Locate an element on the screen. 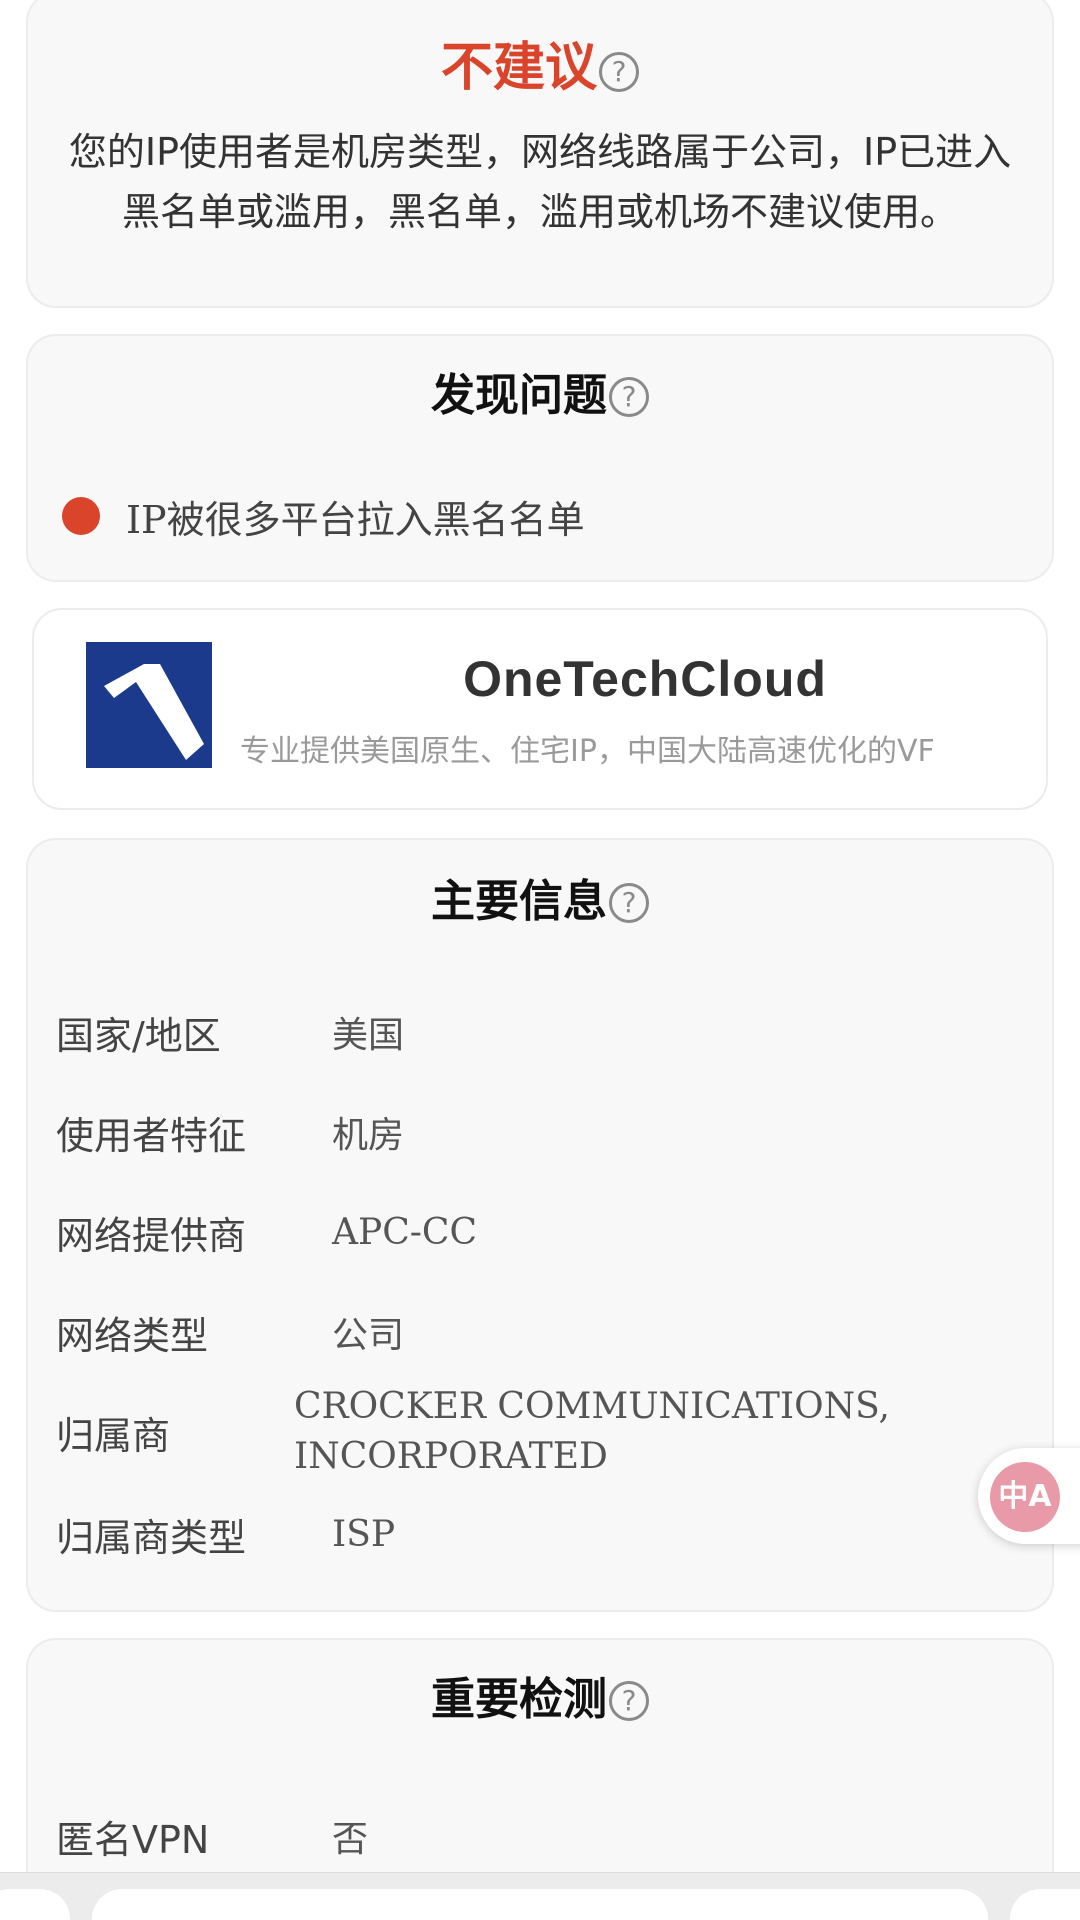  issues-title-row: 发现问题? is located at coordinates (540, 396).